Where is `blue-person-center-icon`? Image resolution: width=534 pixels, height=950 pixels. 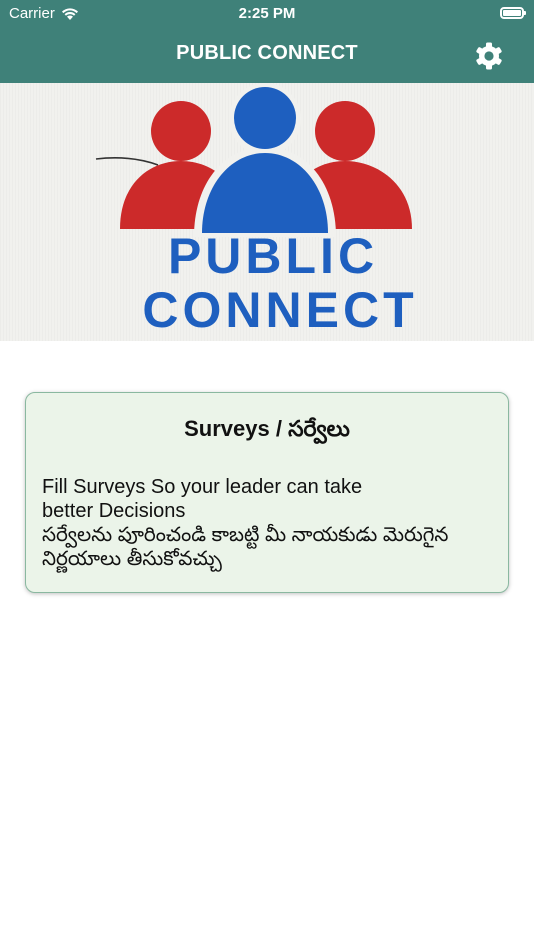
blue-person-center-icon is located at coordinates (265, 160).